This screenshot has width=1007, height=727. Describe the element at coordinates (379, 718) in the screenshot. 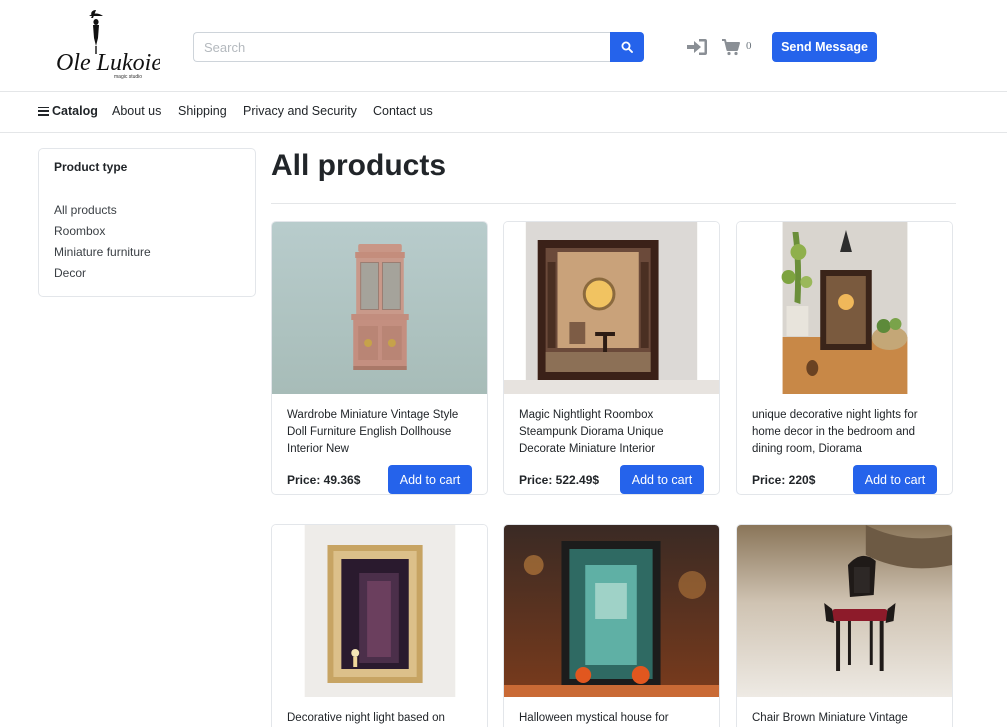

I see `product-title: Decorative night light based on` at that location.